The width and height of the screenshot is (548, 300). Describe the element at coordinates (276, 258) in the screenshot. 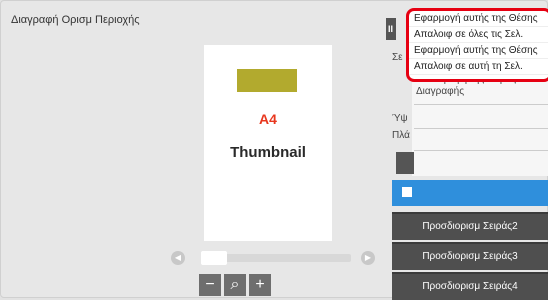

I see `scroll-track` at that location.